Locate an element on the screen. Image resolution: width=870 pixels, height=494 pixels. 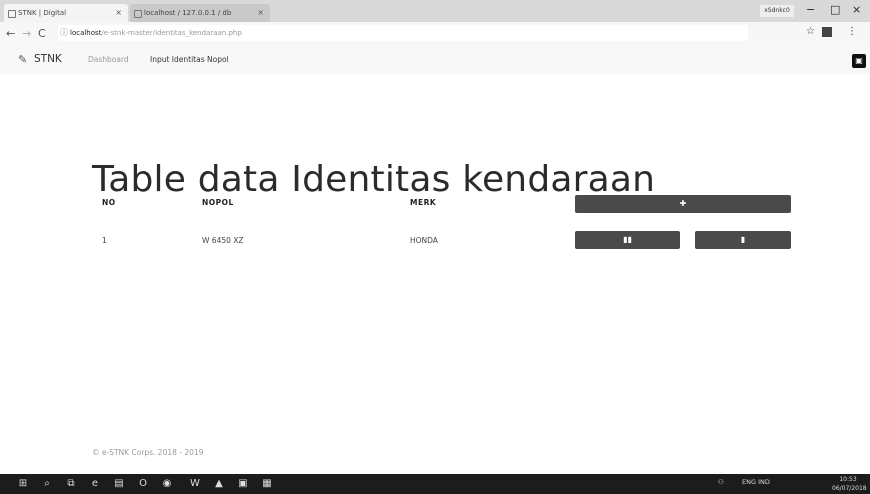
table-cell-merk: HONDA is located at coordinates (424, 240).